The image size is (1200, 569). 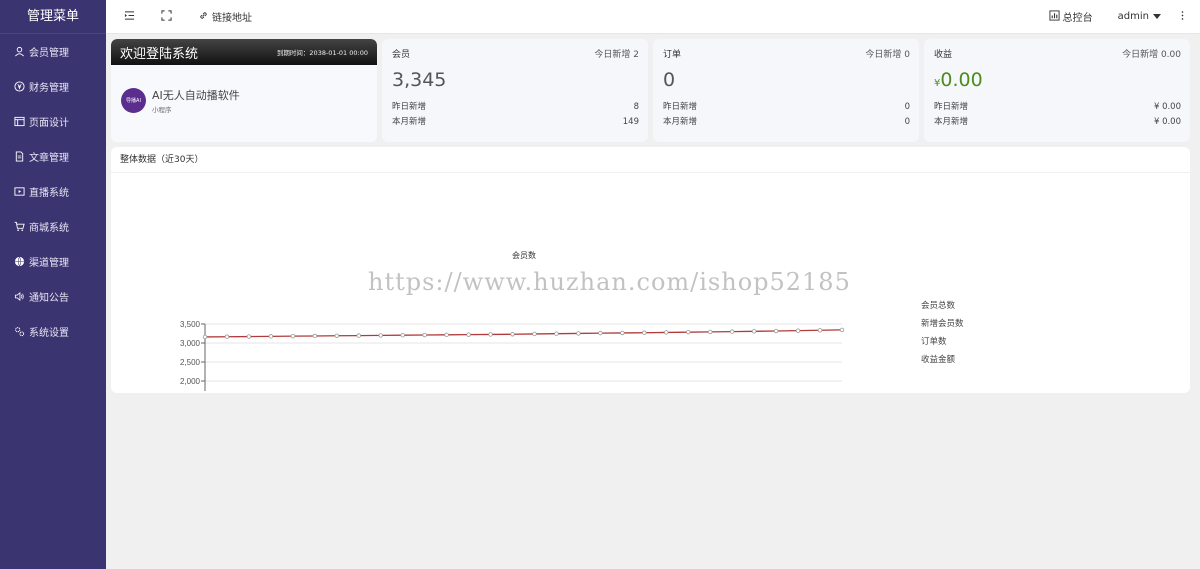 I want to click on app-type: 小程序, so click(x=162, y=110).